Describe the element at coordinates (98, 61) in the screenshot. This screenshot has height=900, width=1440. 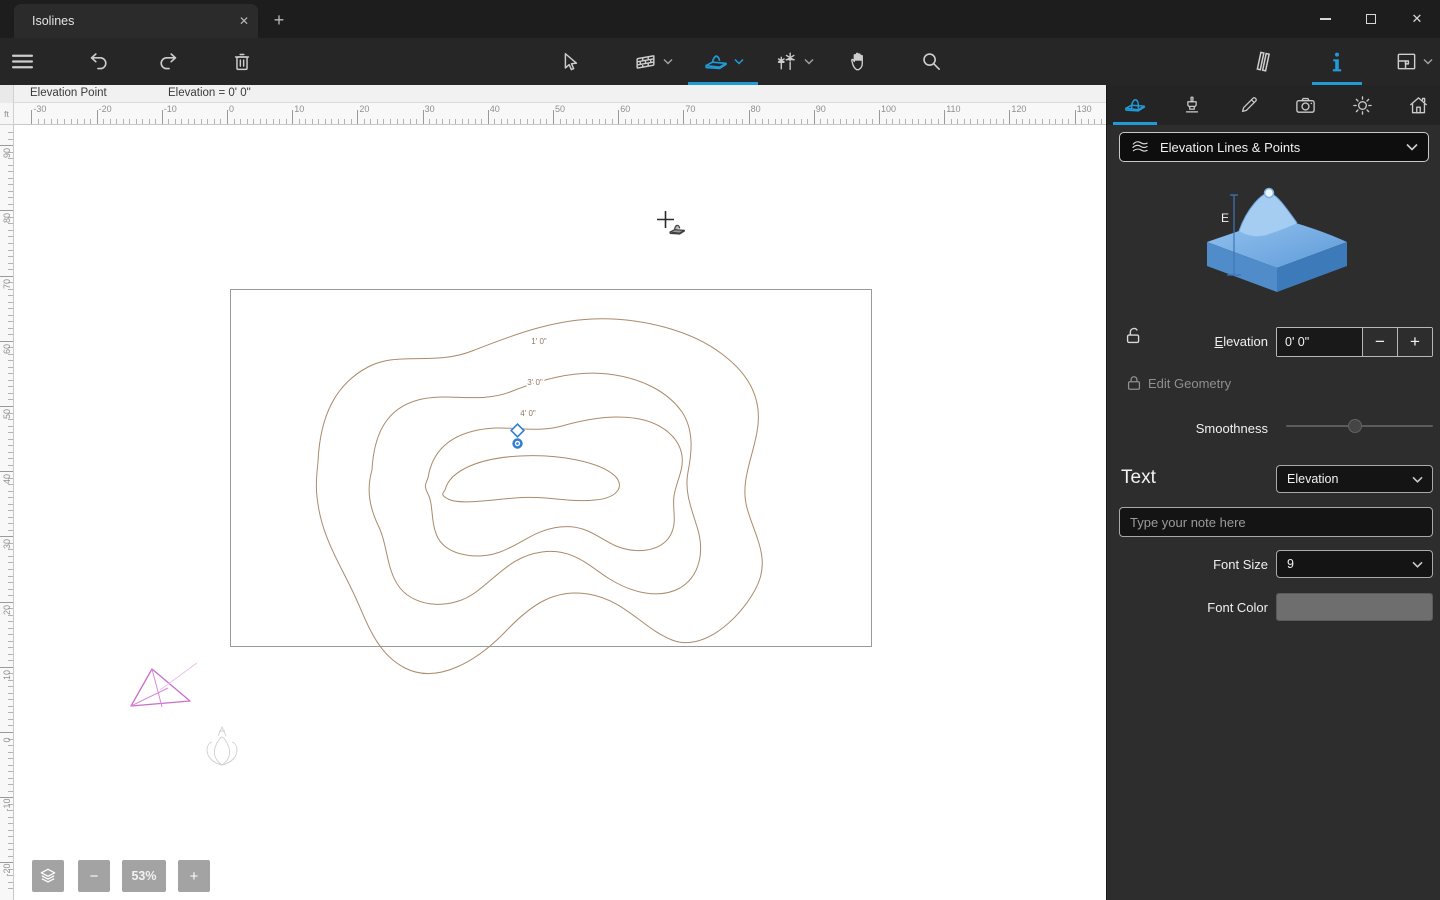
I see `undo-button` at that location.